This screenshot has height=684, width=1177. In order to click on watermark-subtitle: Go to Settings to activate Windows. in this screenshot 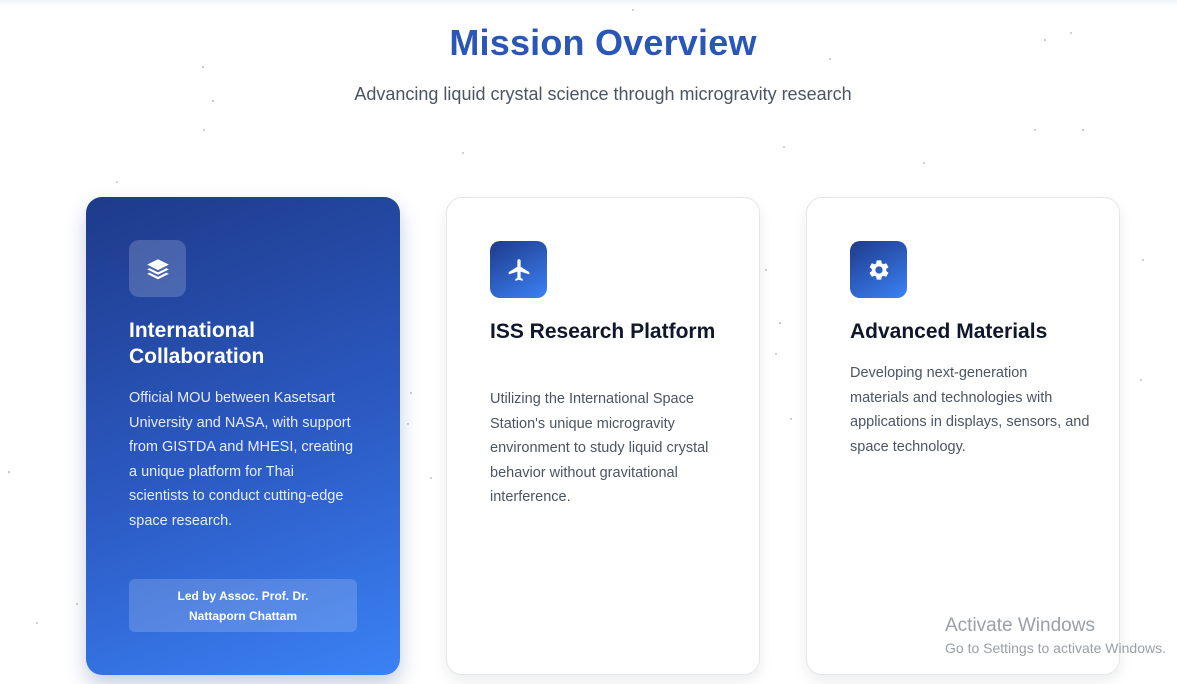, I will do `click(1055, 648)`.